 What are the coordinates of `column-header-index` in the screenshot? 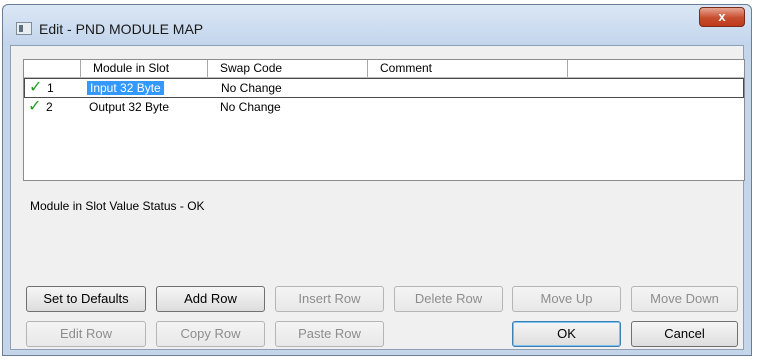 It's located at (52, 68).